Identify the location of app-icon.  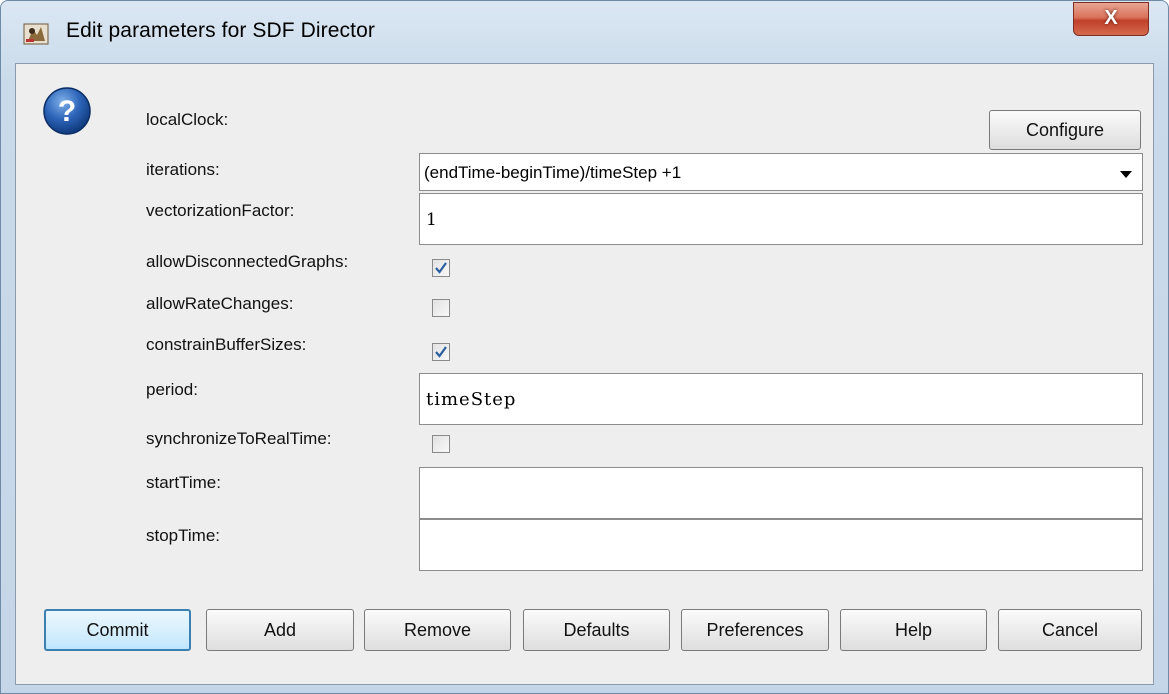
(36, 34).